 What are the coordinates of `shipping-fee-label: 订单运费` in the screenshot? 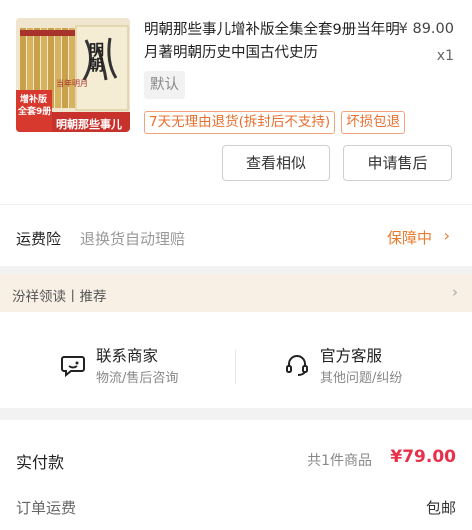 It's located at (46, 508).